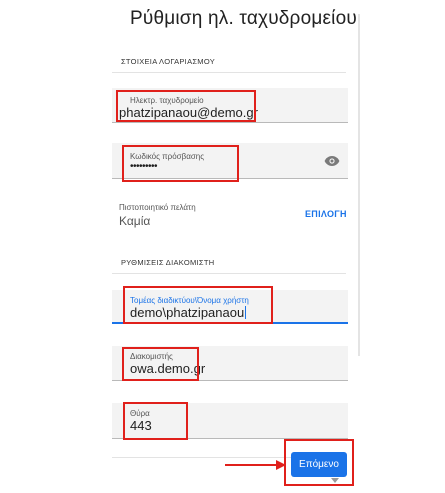  I want to click on page-title: Ρύθμιση ηλ. ταχυδρομείου, so click(243, 18).